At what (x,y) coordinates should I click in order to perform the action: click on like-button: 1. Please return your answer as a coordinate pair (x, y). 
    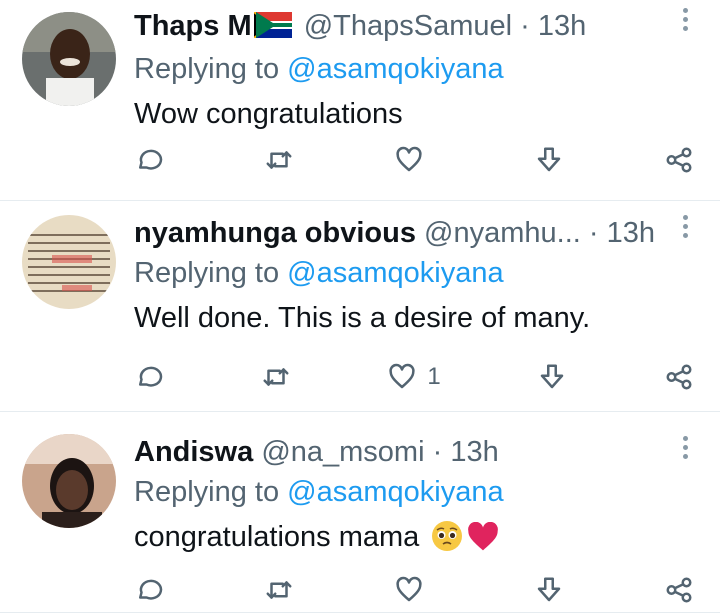
    Looking at the image, I should click on (414, 377).